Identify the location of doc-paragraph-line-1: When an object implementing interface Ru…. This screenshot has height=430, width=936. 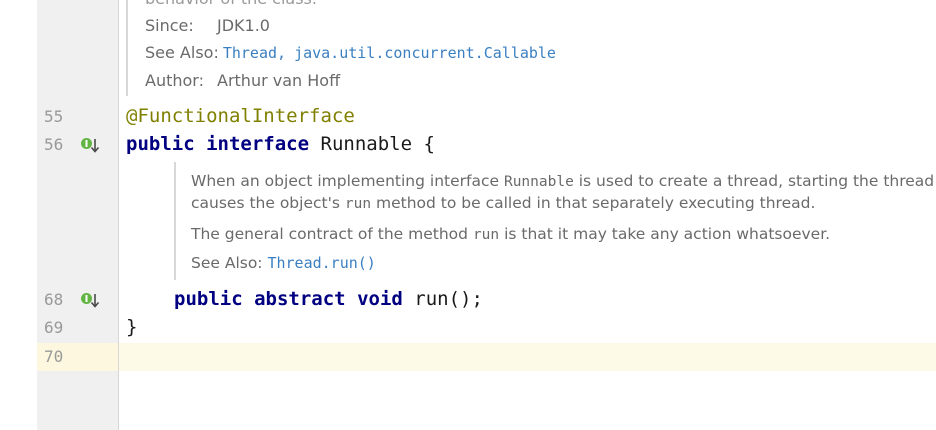
(562, 181).